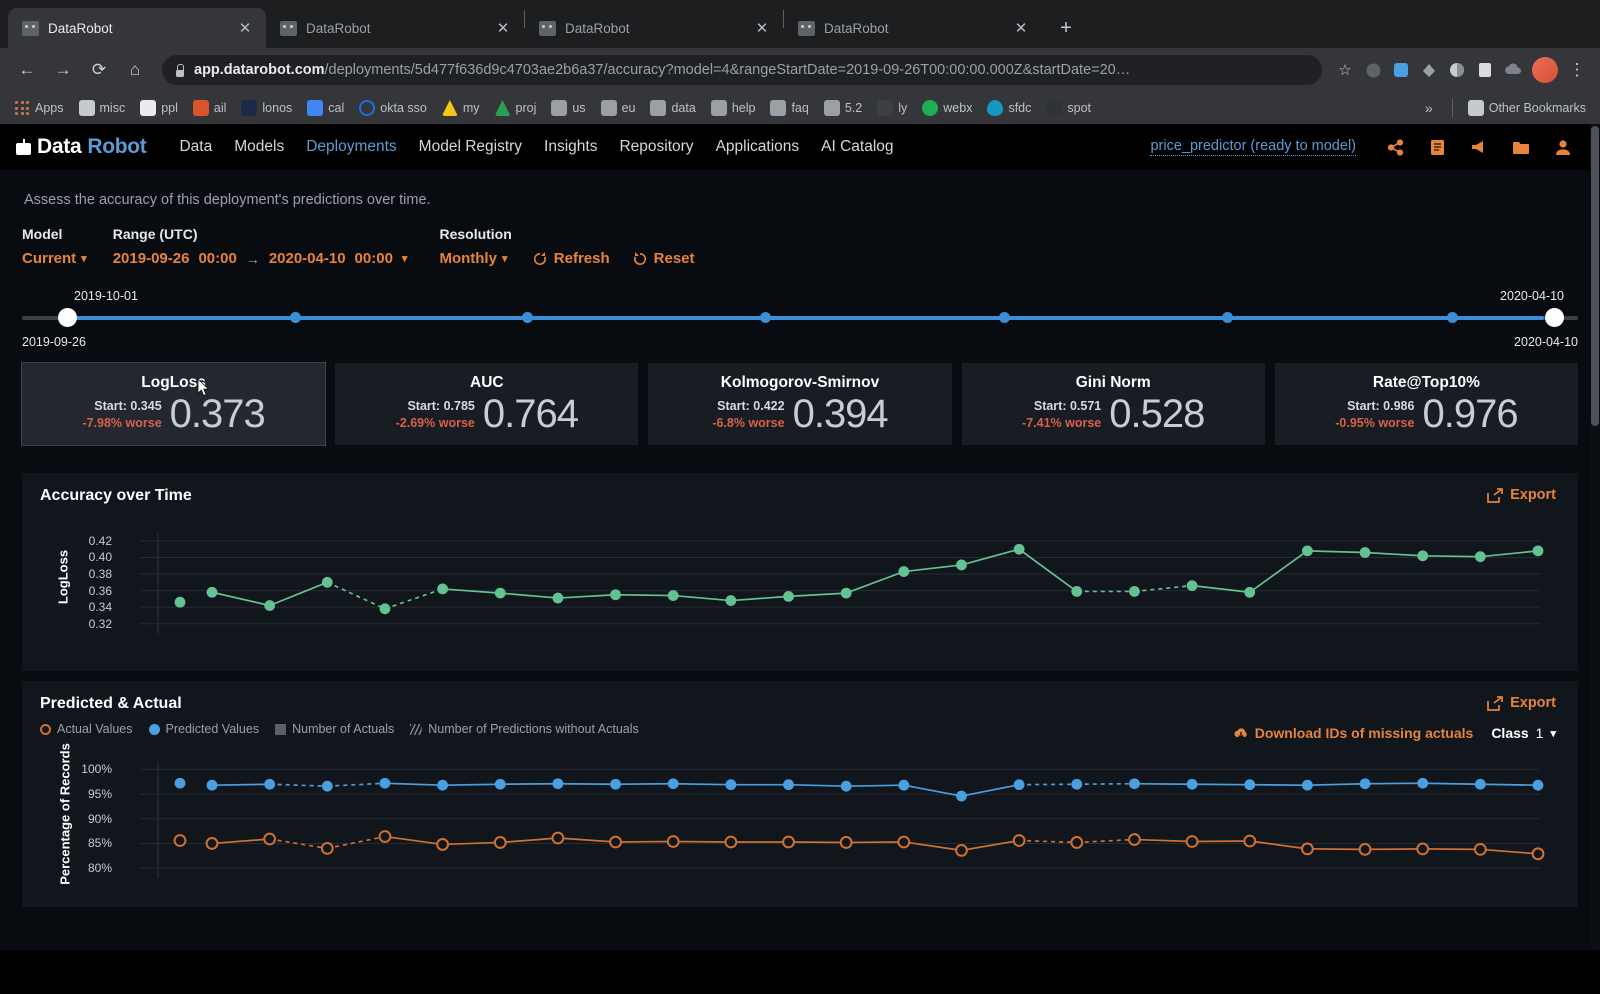 This screenshot has height=994, width=1600. I want to click on back-icon: ←, so click(27, 70).